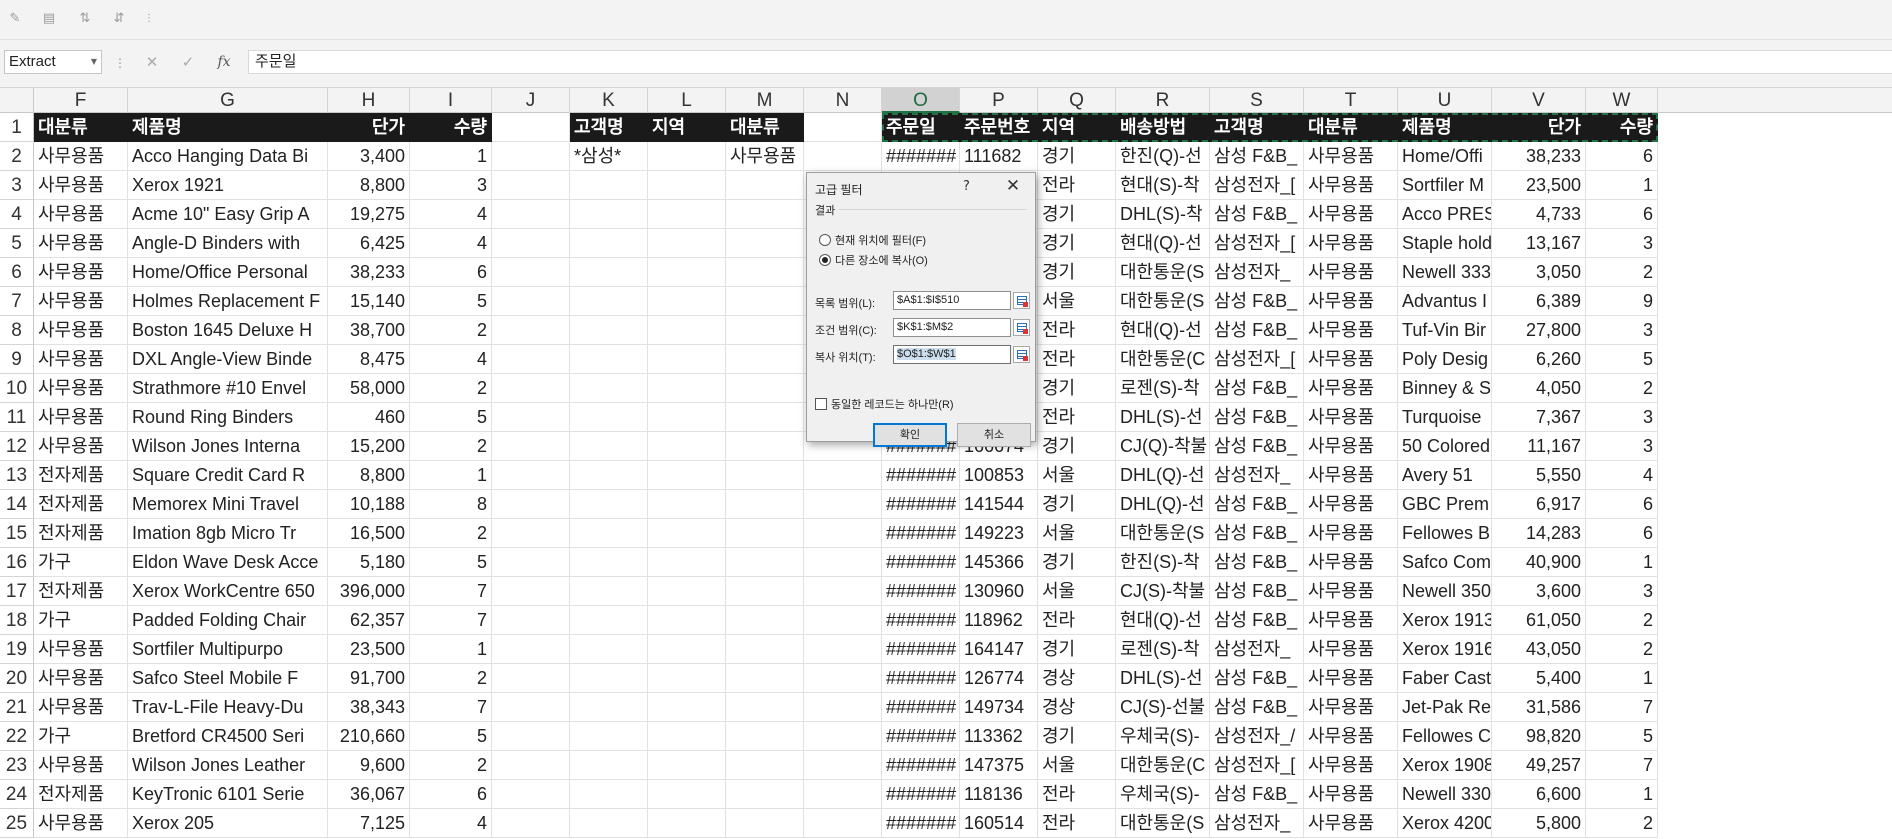  What do you see at coordinates (1445, 649) in the screenshot?
I see `cell-u19: Xerox 1916` at bounding box center [1445, 649].